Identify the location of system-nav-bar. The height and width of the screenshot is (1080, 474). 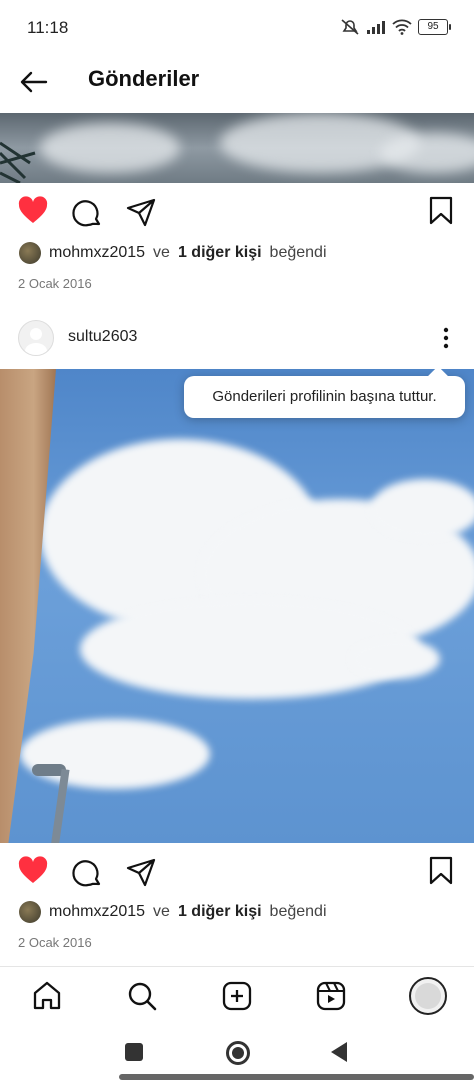
(237, 1052).